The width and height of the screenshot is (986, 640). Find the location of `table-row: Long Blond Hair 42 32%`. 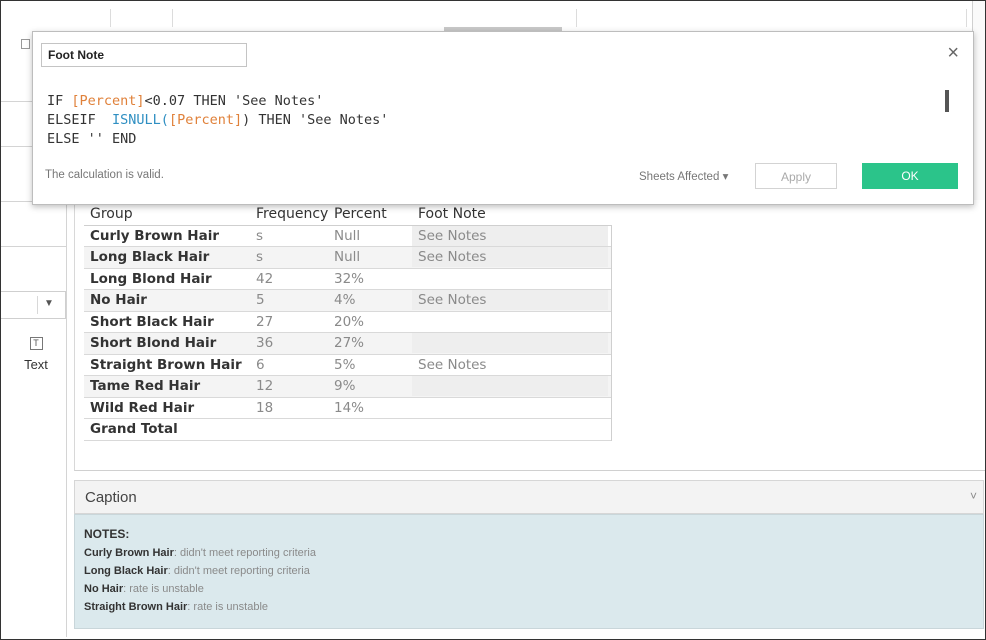

table-row: Long Blond Hair 42 32% is located at coordinates (347, 279).